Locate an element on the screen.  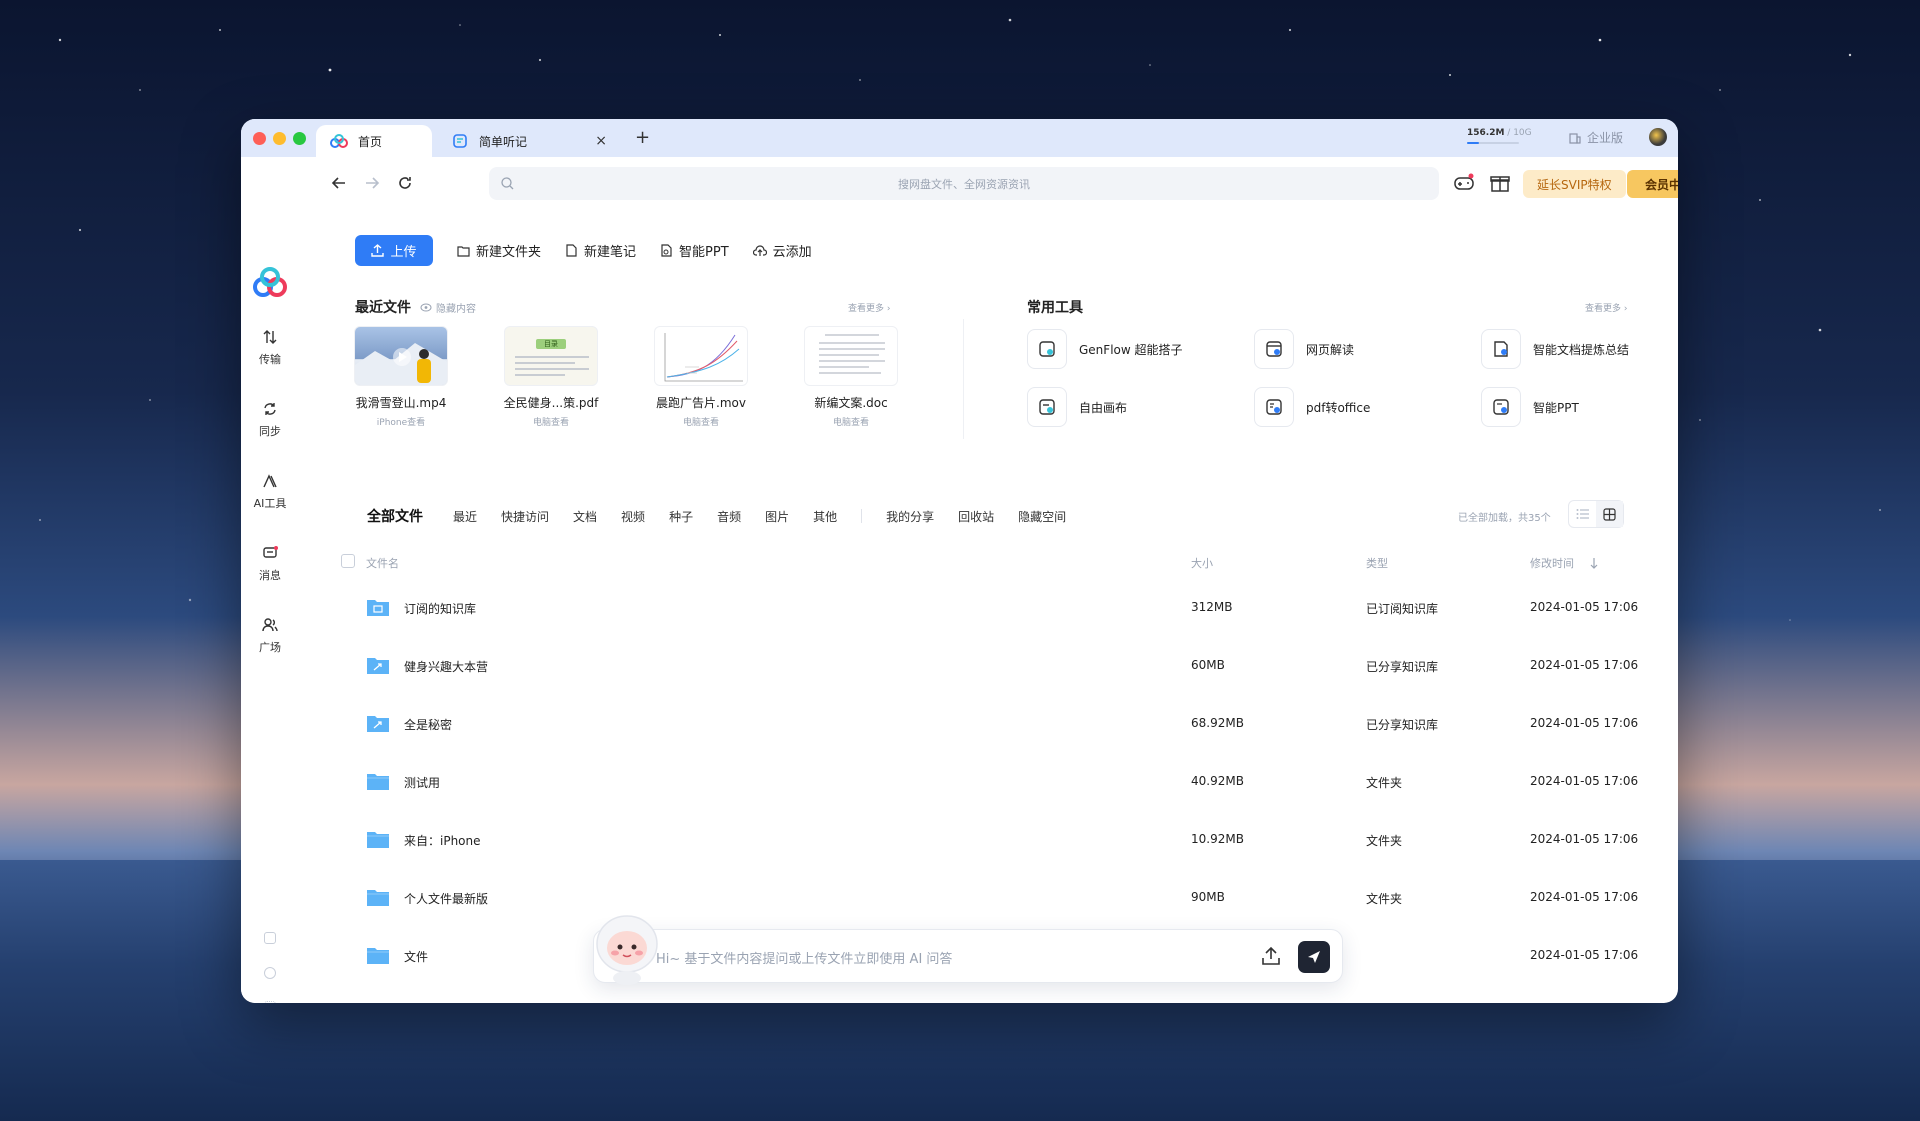
tab-recycle-bin: 回收站 is located at coordinates (976, 516).